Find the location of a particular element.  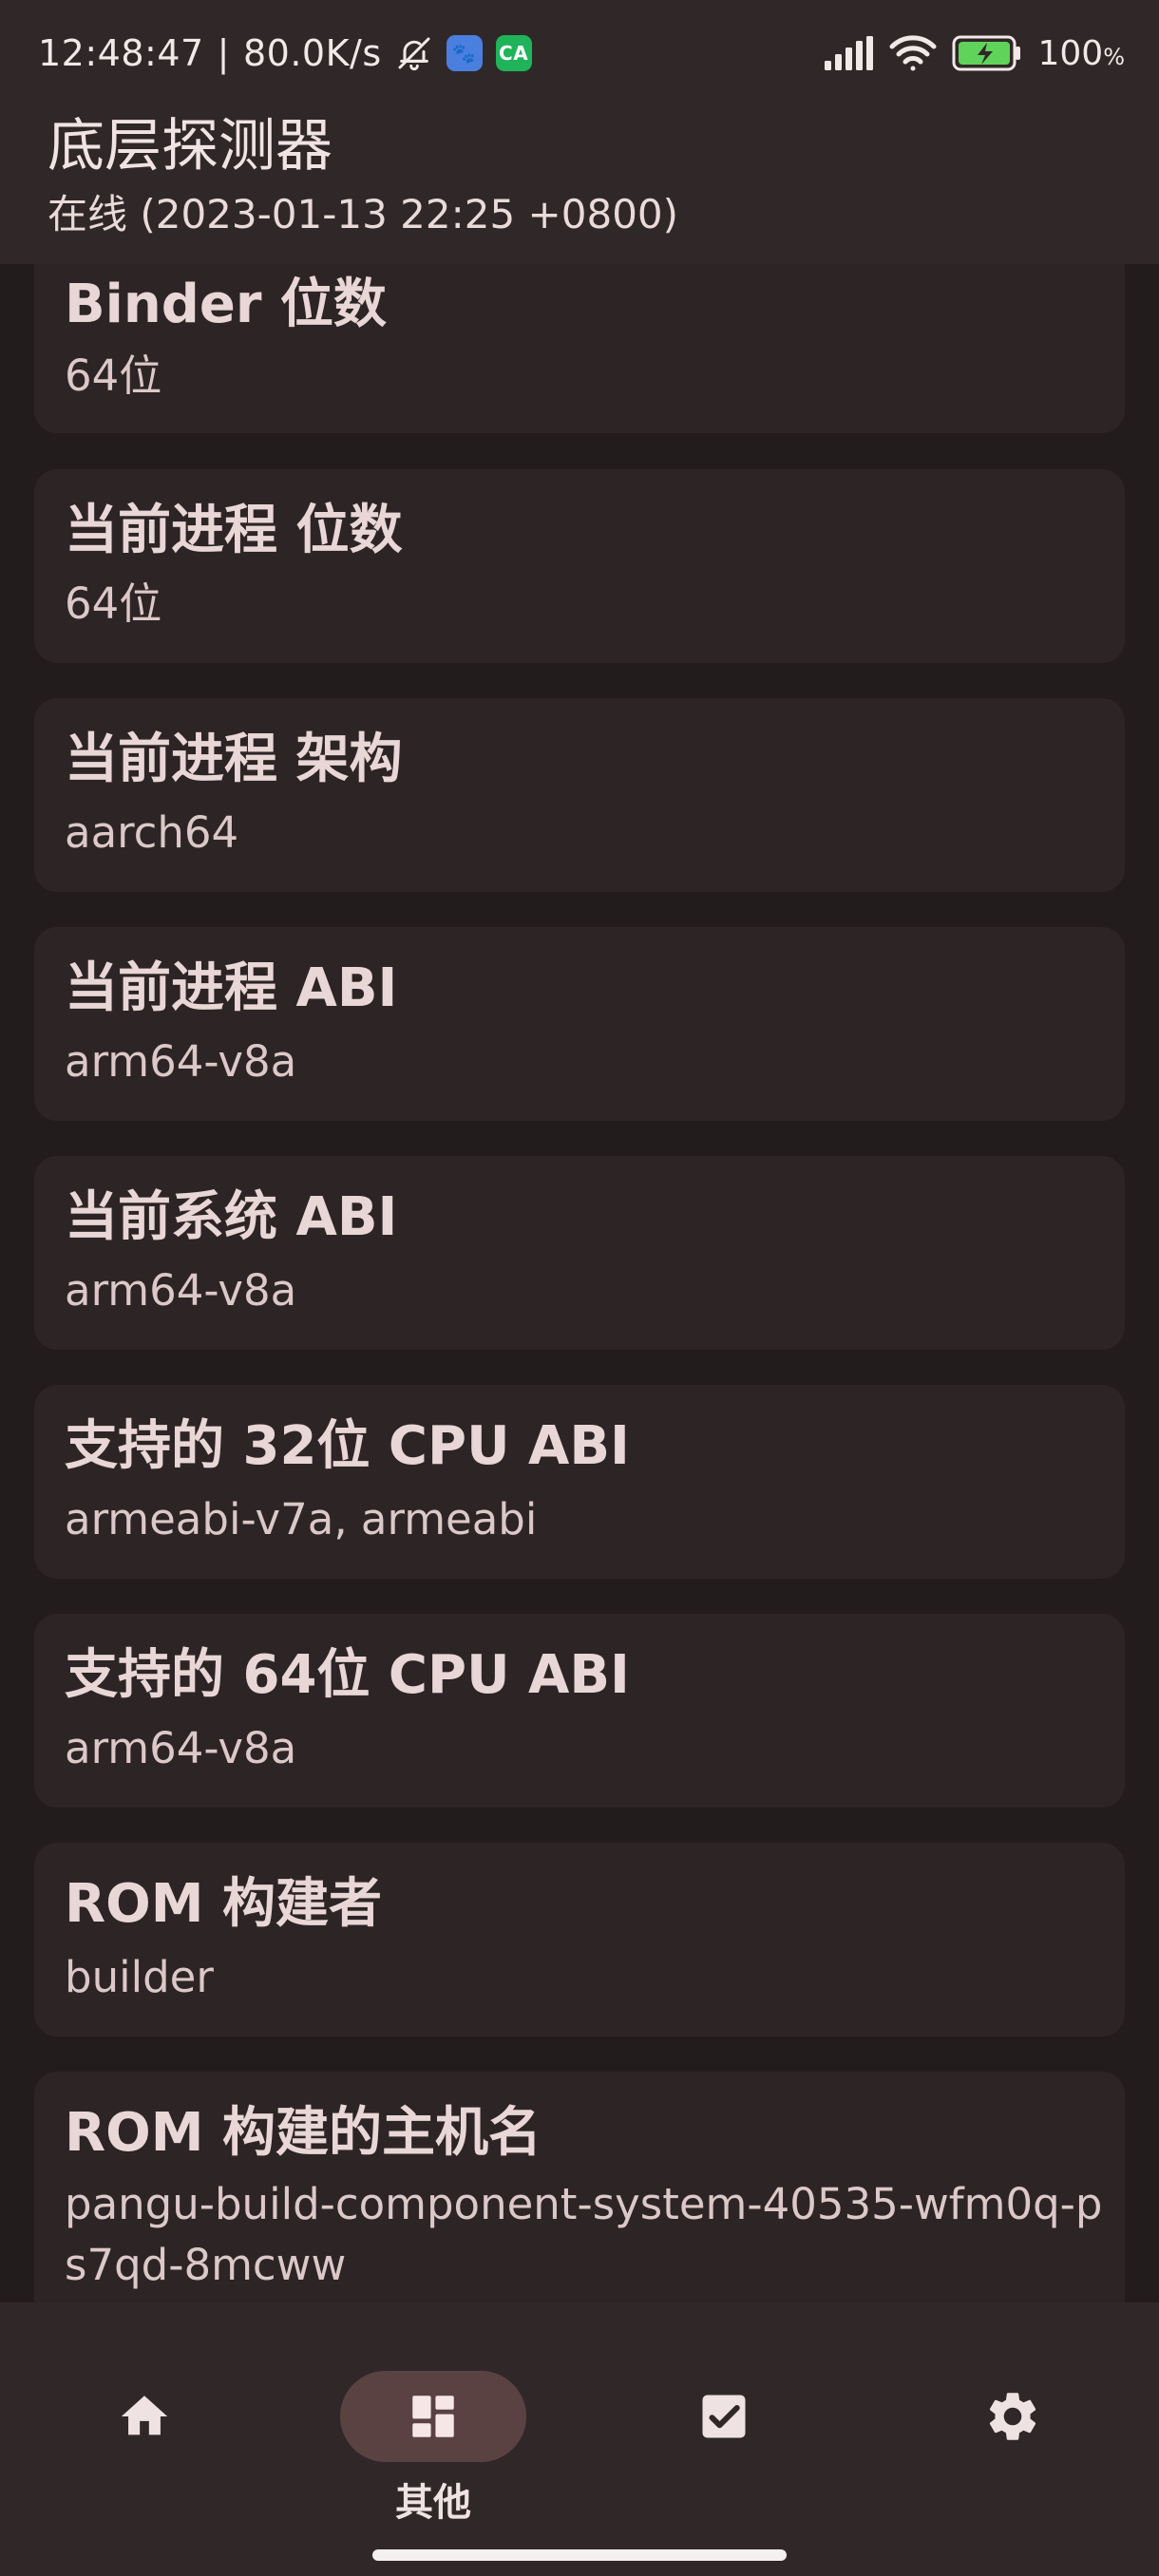

card-title: 当前进程 ABI is located at coordinates (231, 988).